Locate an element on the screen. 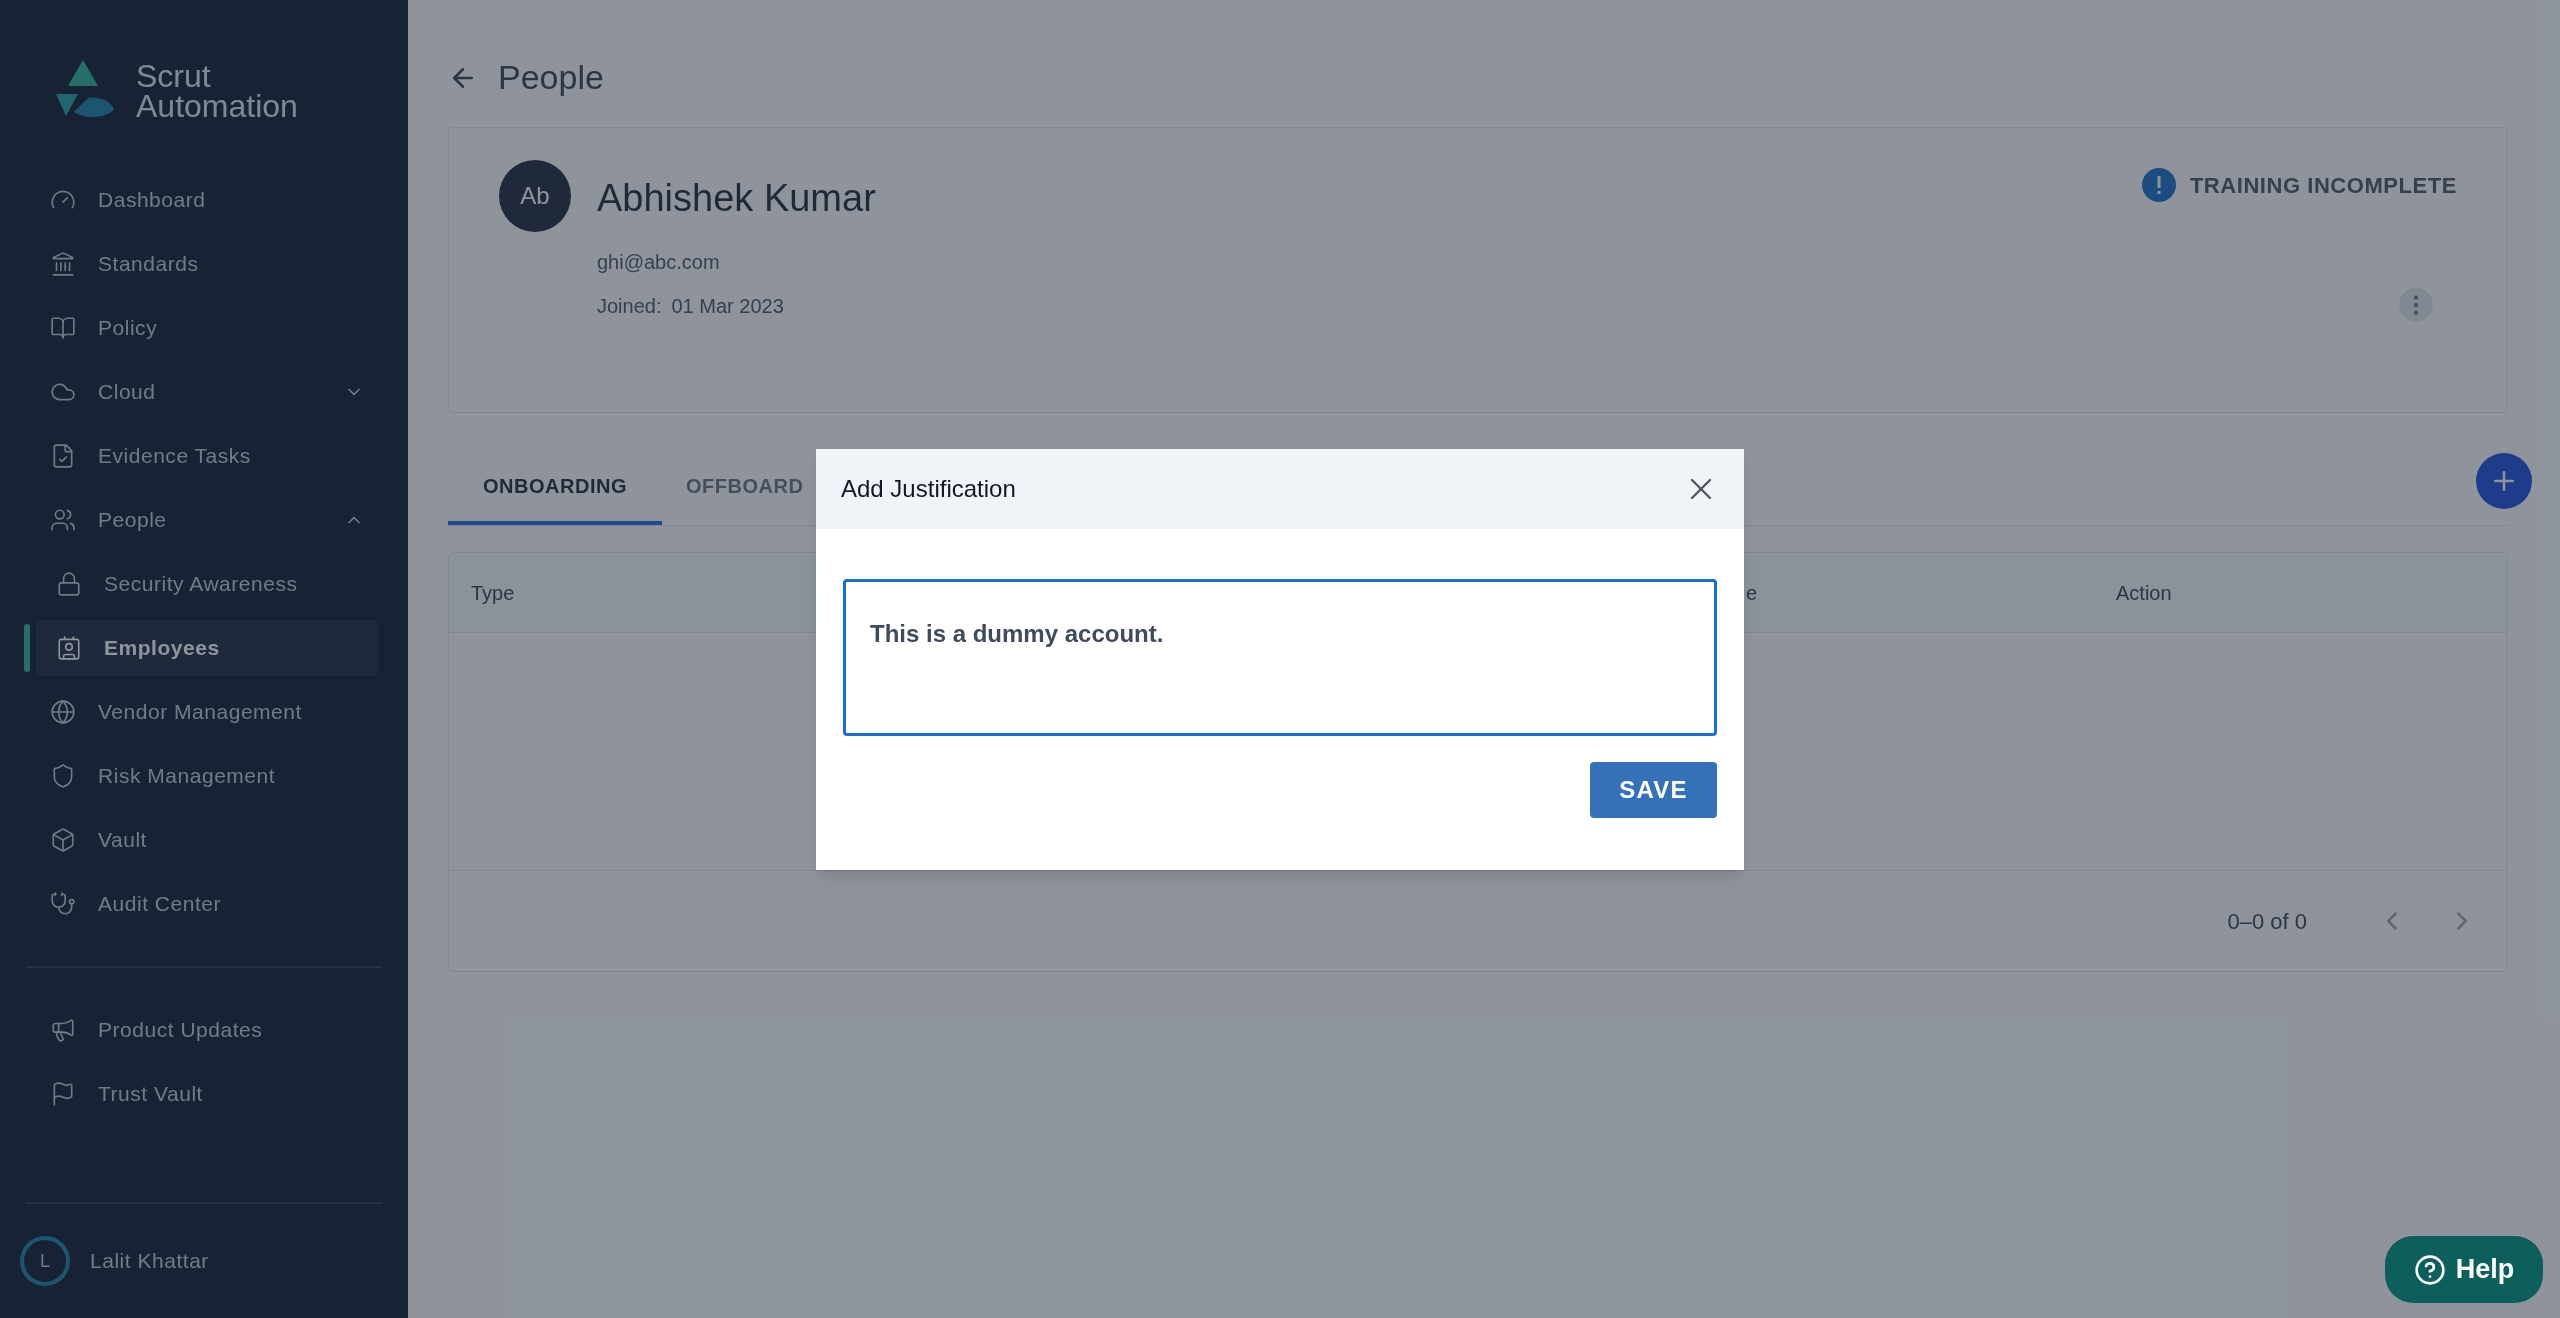 This screenshot has height=1318, width=2560. help-icon is located at coordinates (2429, 1269).